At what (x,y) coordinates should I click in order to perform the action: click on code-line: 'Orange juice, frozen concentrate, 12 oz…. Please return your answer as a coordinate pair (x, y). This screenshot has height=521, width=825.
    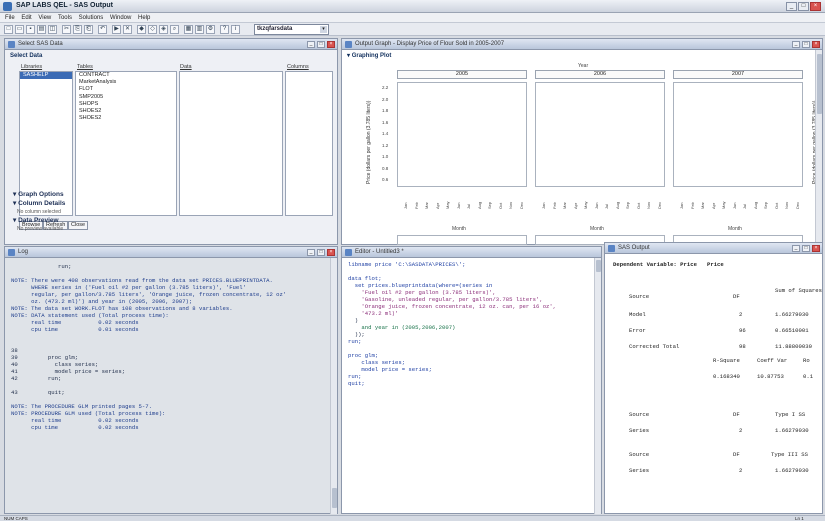
    Looking at the image, I should click on (468, 306).